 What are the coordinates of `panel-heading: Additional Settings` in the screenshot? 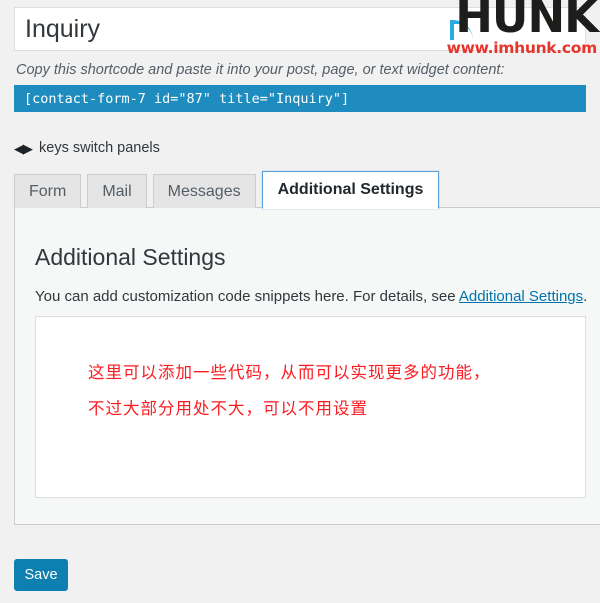 It's located at (130, 257).